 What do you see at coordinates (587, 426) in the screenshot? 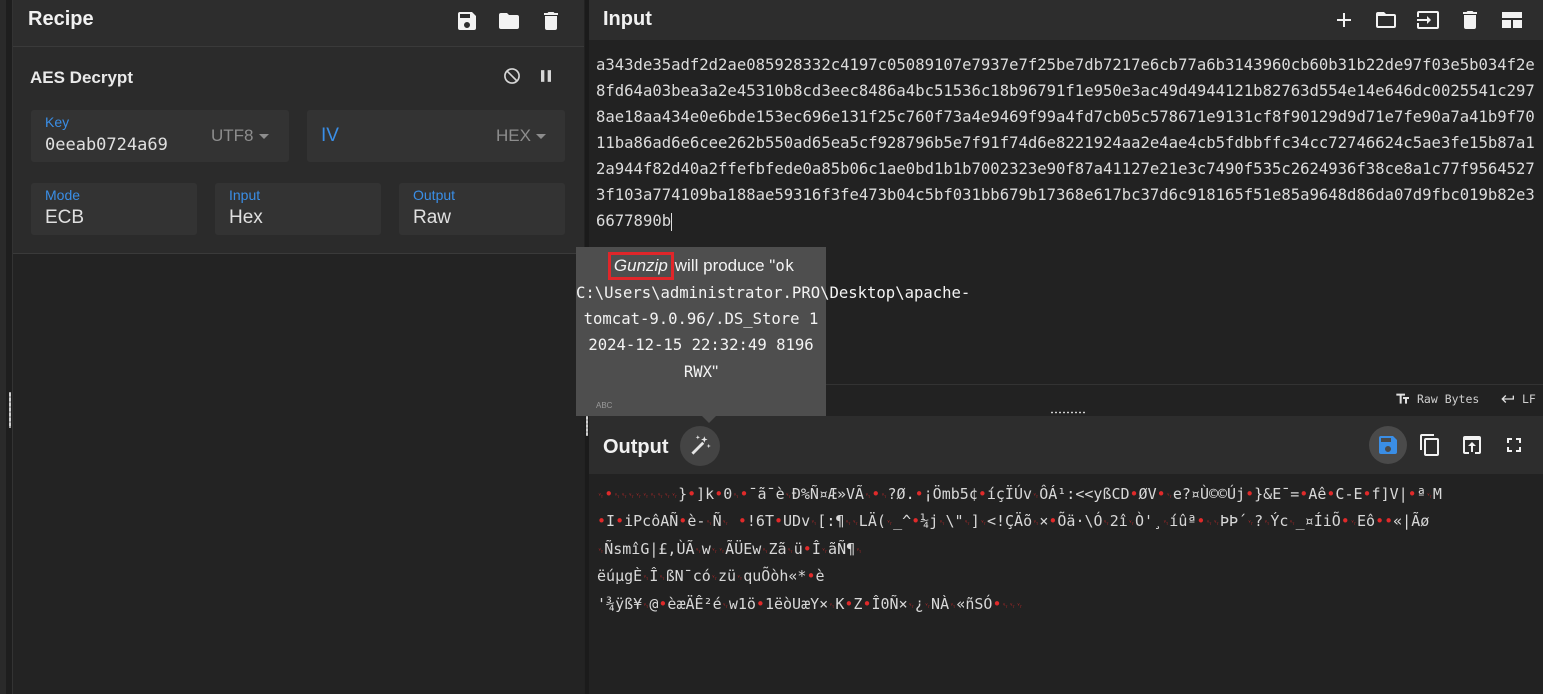
I see `divider-grip` at bounding box center [587, 426].